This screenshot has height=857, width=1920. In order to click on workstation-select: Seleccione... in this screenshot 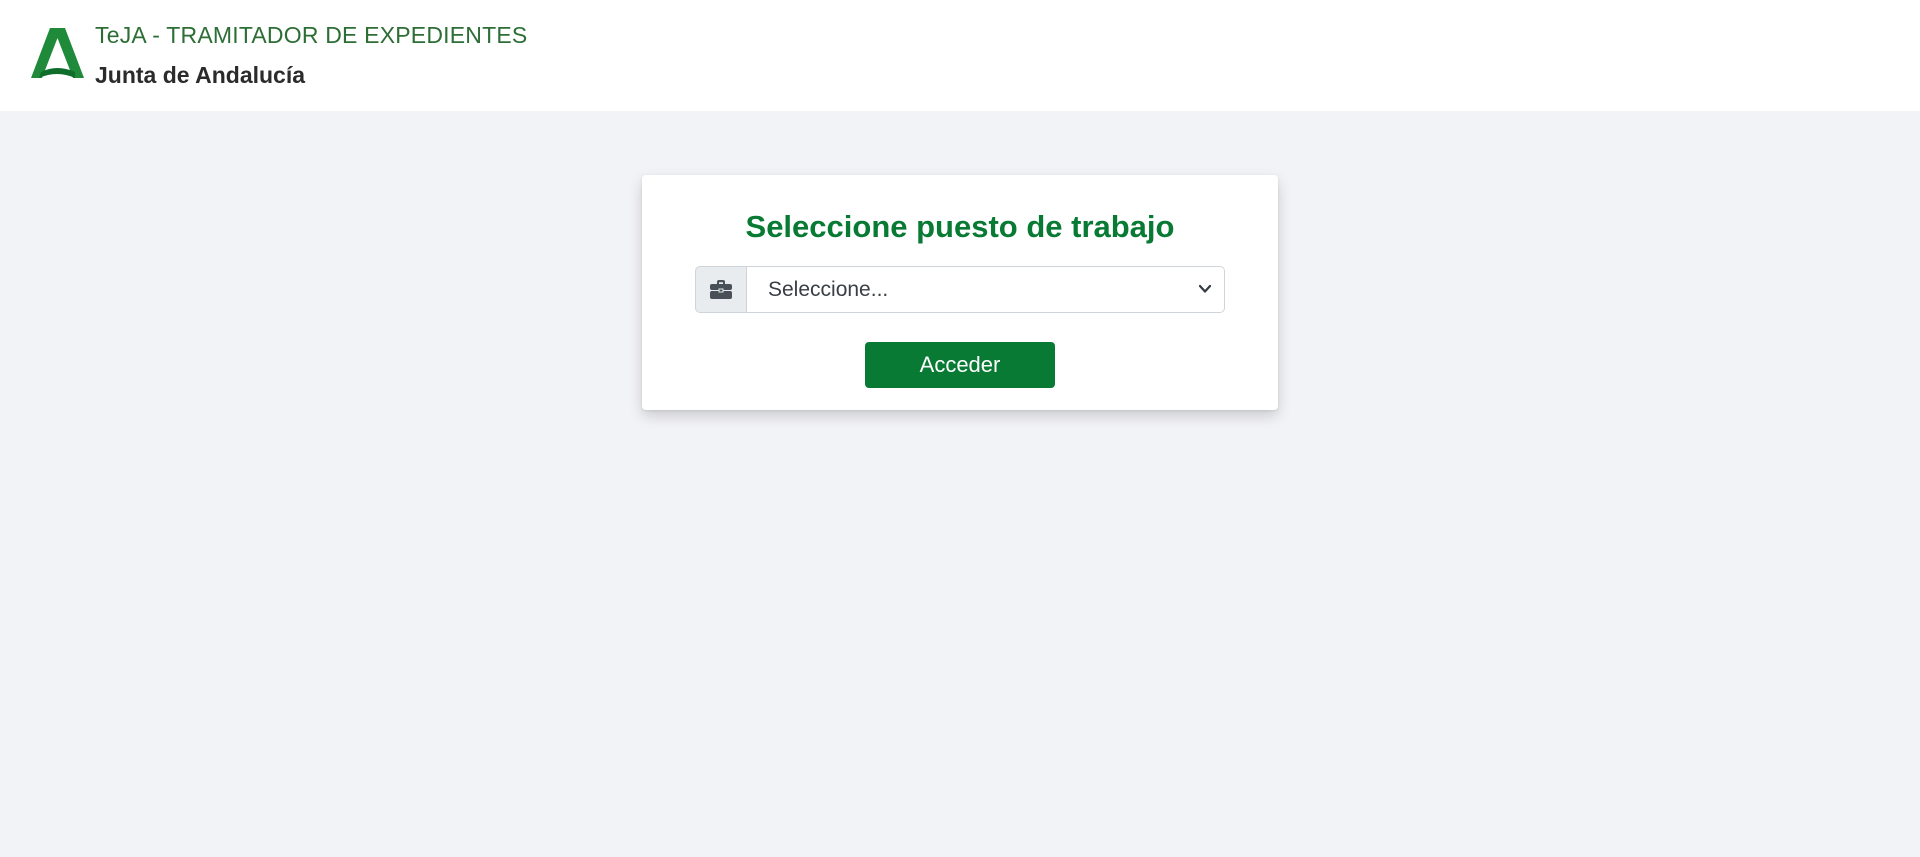, I will do `click(986, 289)`.